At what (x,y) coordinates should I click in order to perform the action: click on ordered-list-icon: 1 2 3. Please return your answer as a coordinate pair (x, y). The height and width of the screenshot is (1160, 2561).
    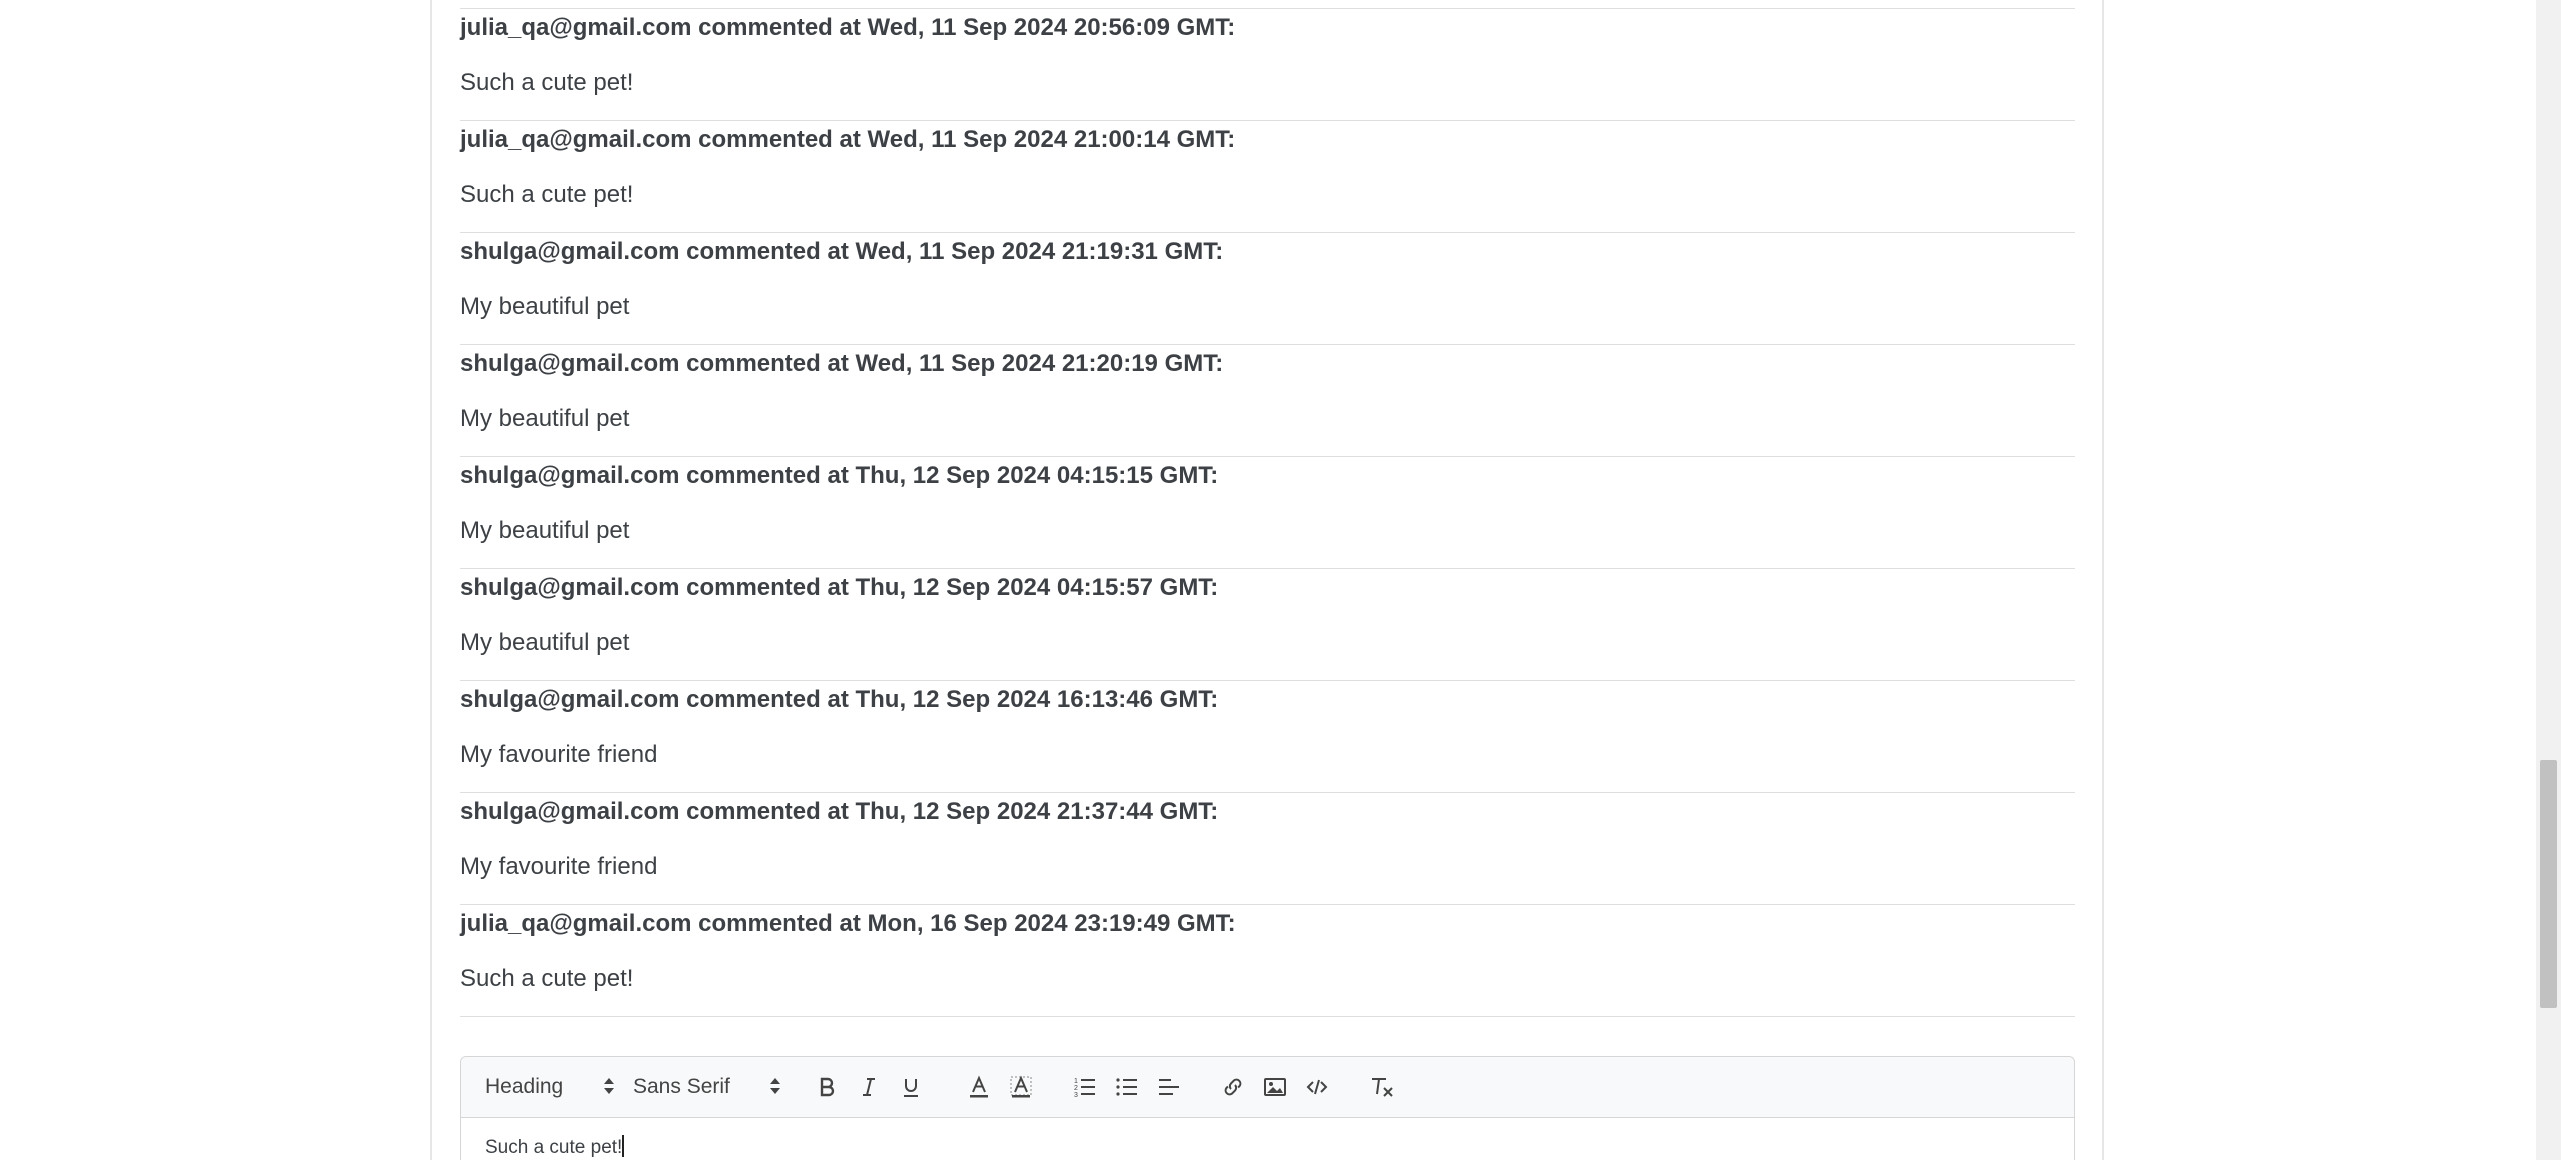
    Looking at the image, I should click on (1084, 1088).